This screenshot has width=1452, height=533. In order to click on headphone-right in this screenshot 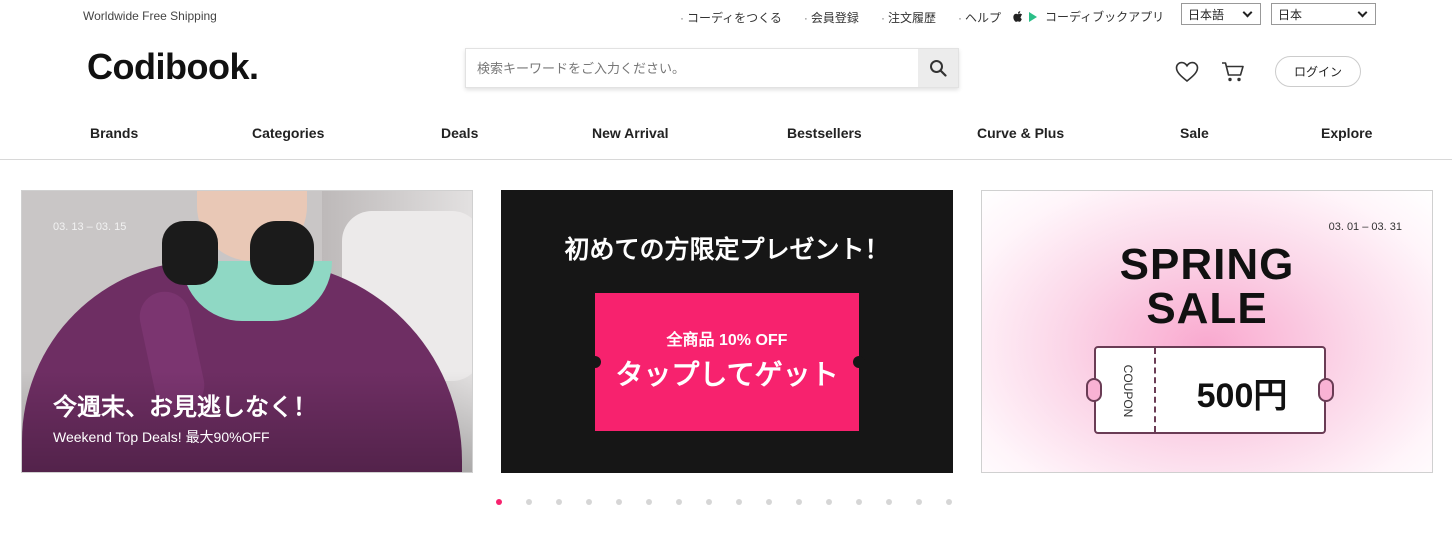, I will do `click(282, 253)`.